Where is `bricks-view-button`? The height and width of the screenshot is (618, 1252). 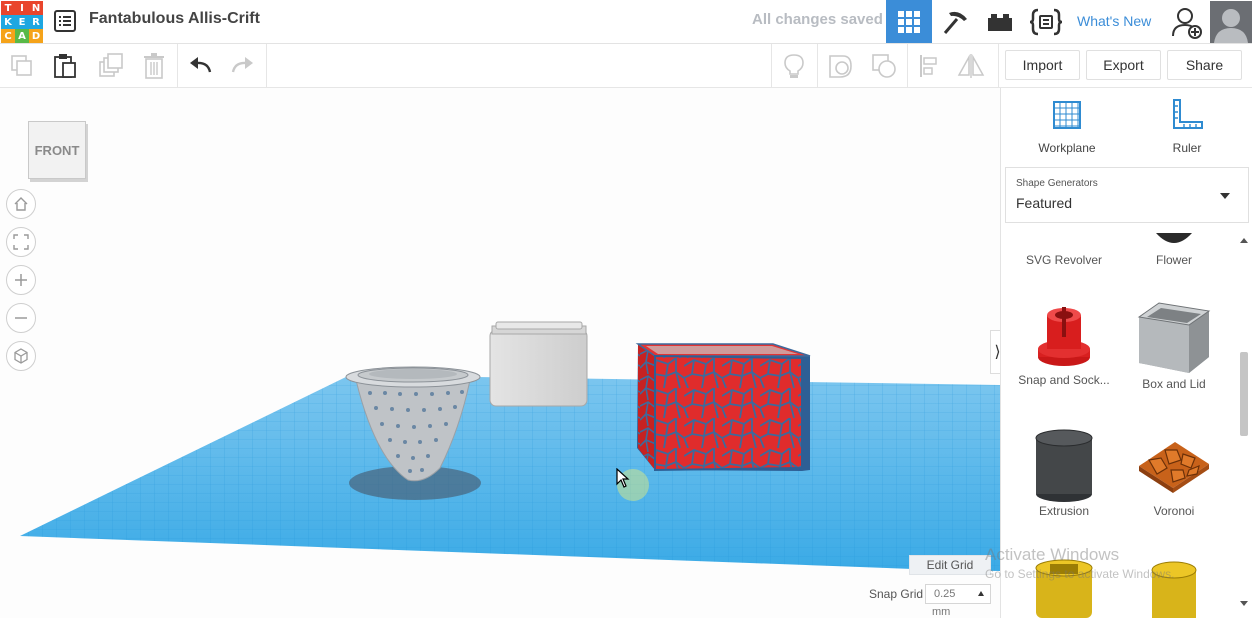
bricks-view-button is located at coordinates (1000, 21).